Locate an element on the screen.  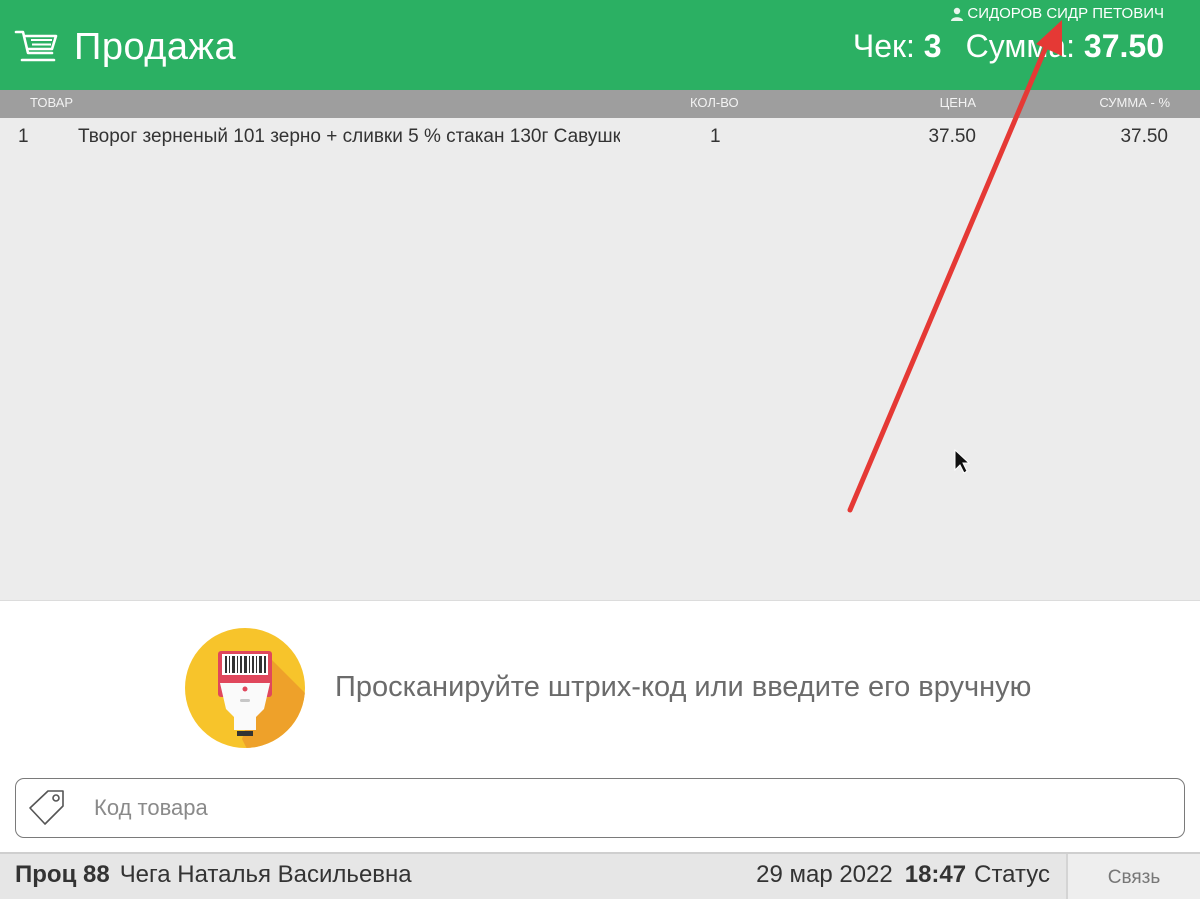
current-user: СИДОРОВ СИДР ПЕТОВИЧ is located at coordinates (1057, 13).